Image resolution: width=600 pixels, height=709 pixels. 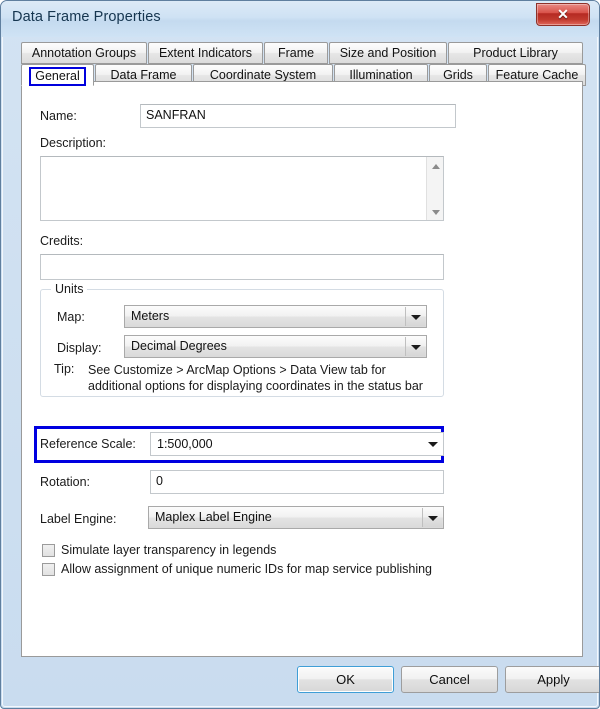 What do you see at coordinates (48, 569) in the screenshot?
I see `unique-ids-checkbox` at bounding box center [48, 569].